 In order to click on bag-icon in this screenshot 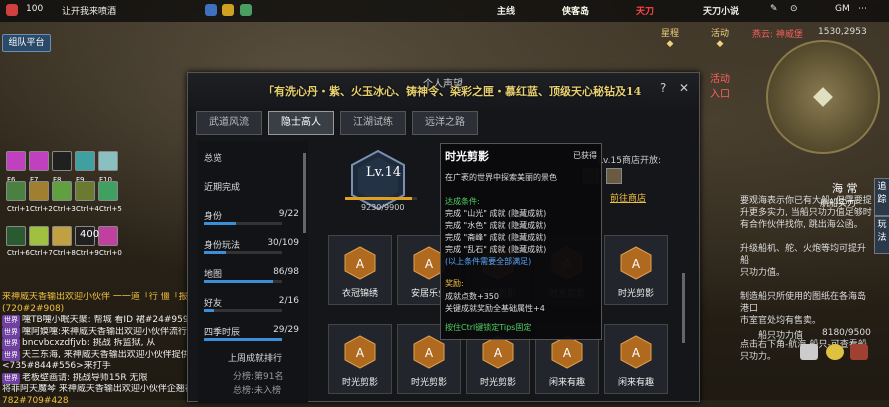, I will do `click(859, 352)`.